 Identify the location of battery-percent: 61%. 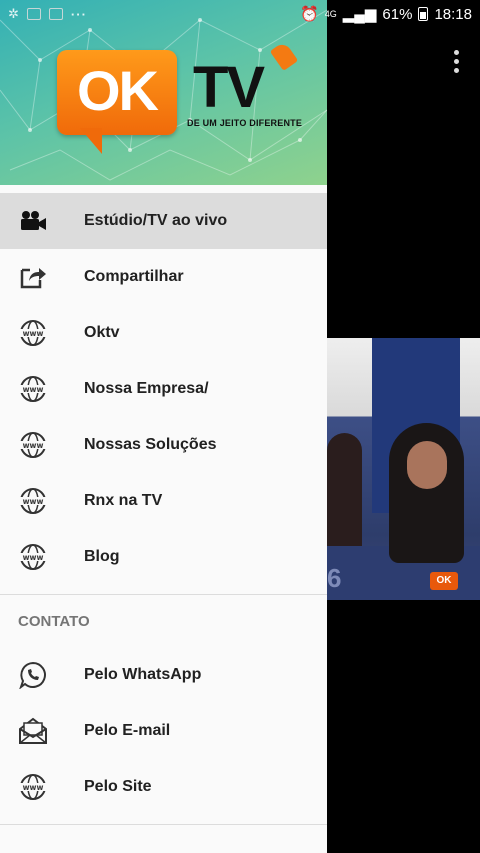
(397, 14).